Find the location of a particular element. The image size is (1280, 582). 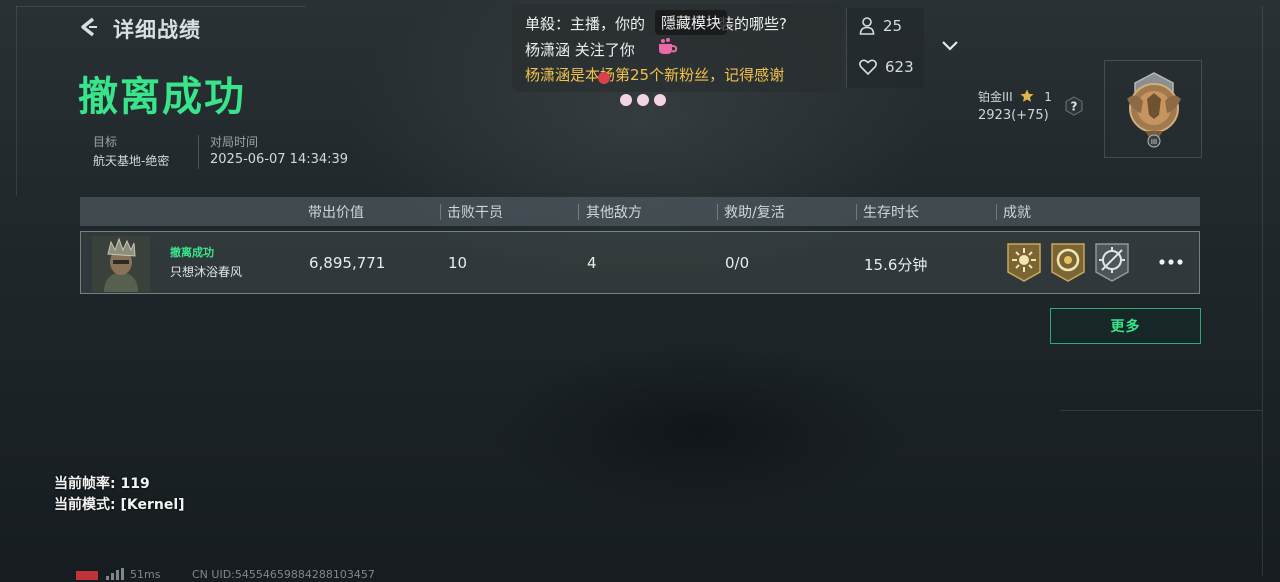

player-avatar is located at coordinates (121, 264).